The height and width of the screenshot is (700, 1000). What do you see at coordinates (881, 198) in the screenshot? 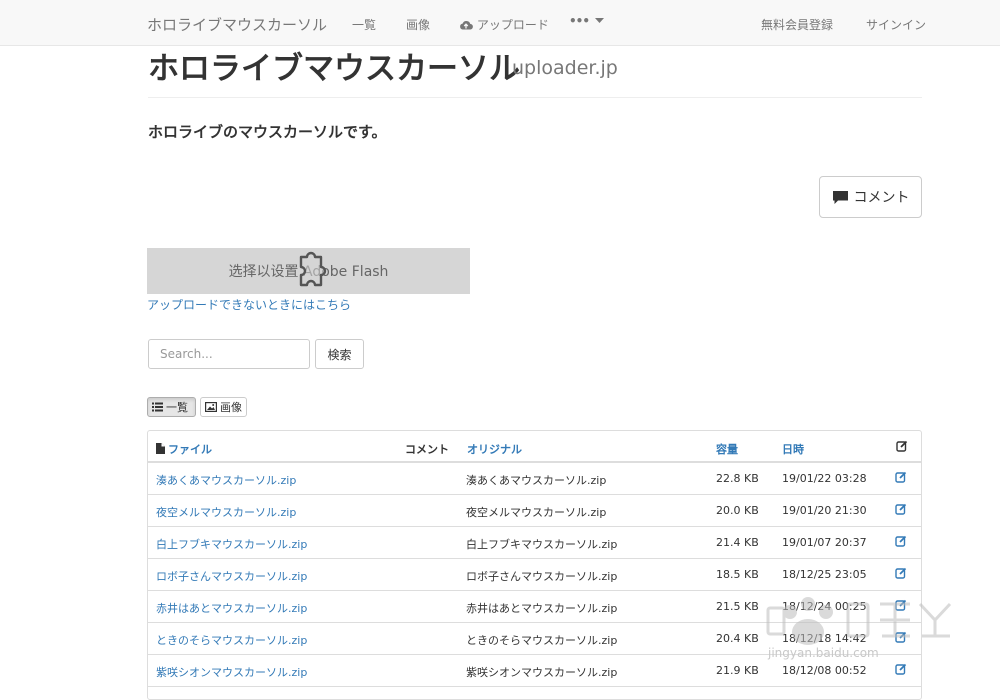
I see `comment-button-label: コメント` at bounding box center [881, 198].